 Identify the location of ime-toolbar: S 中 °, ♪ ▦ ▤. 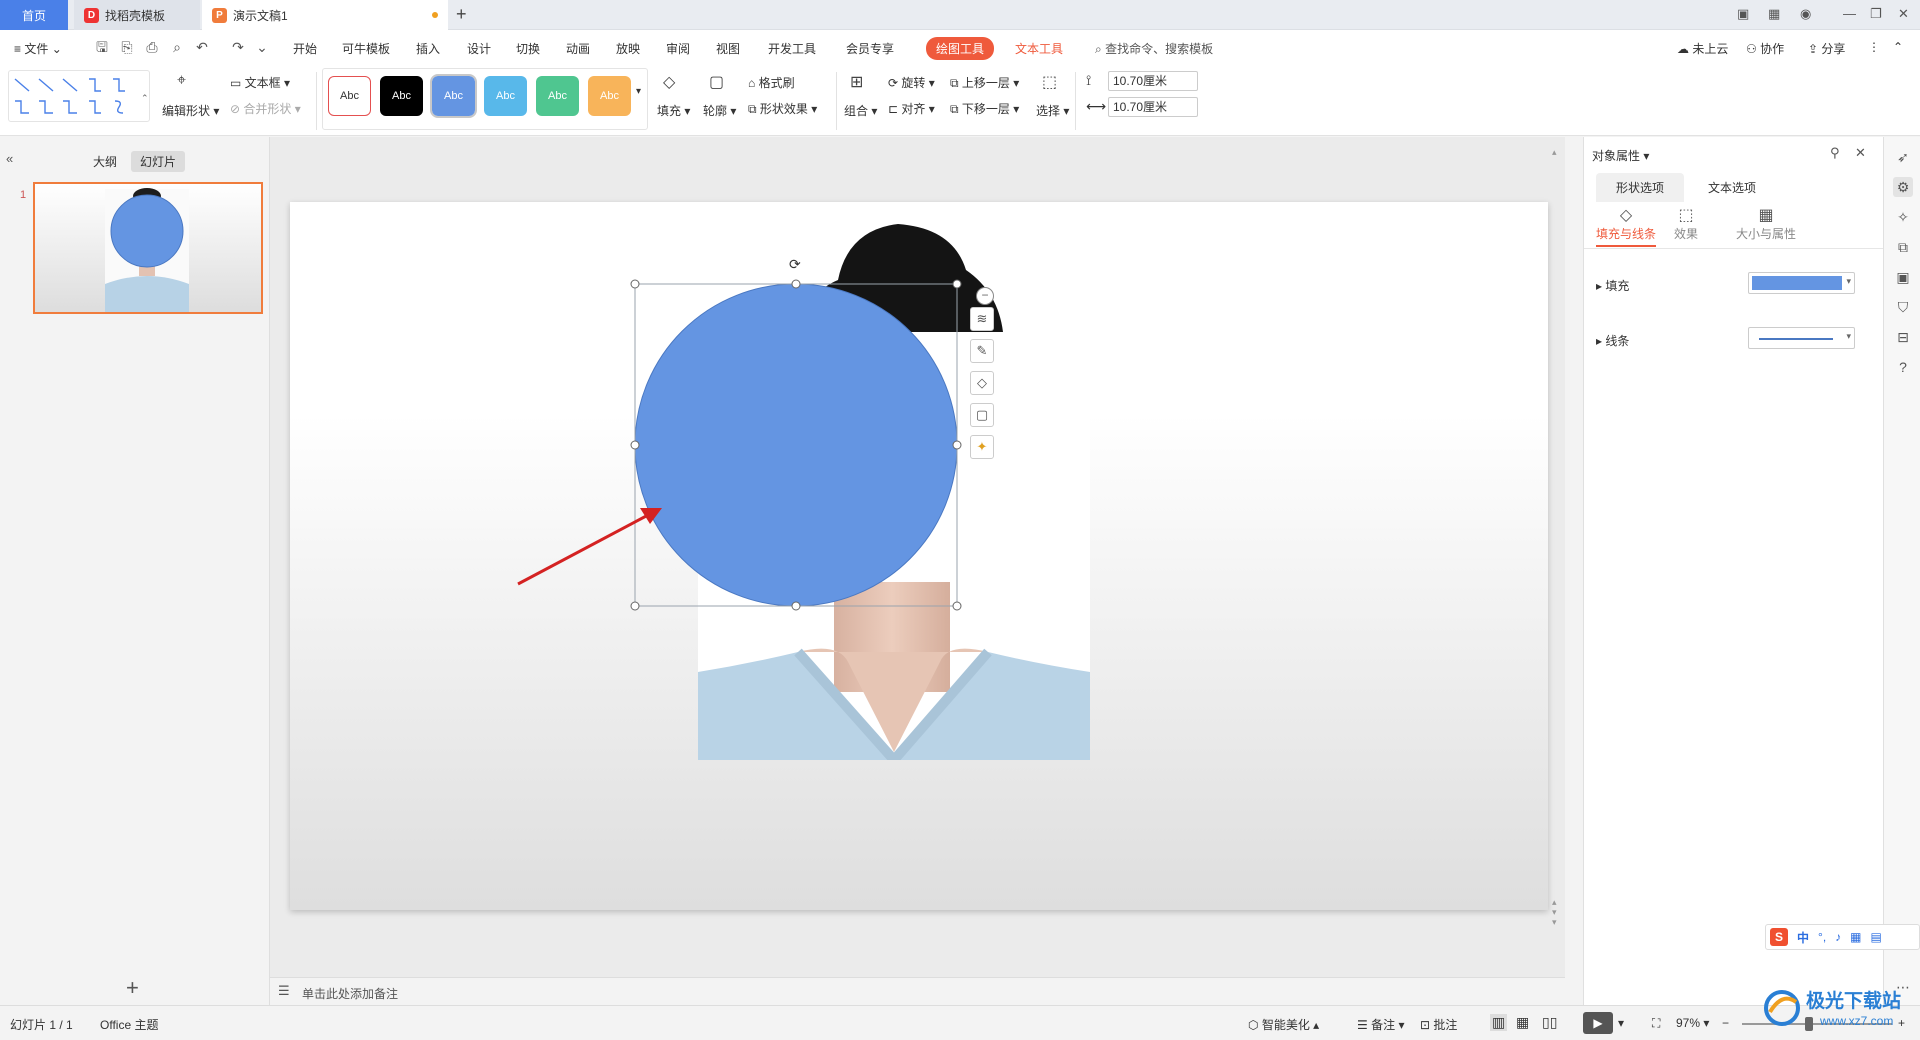
(1842, 937).